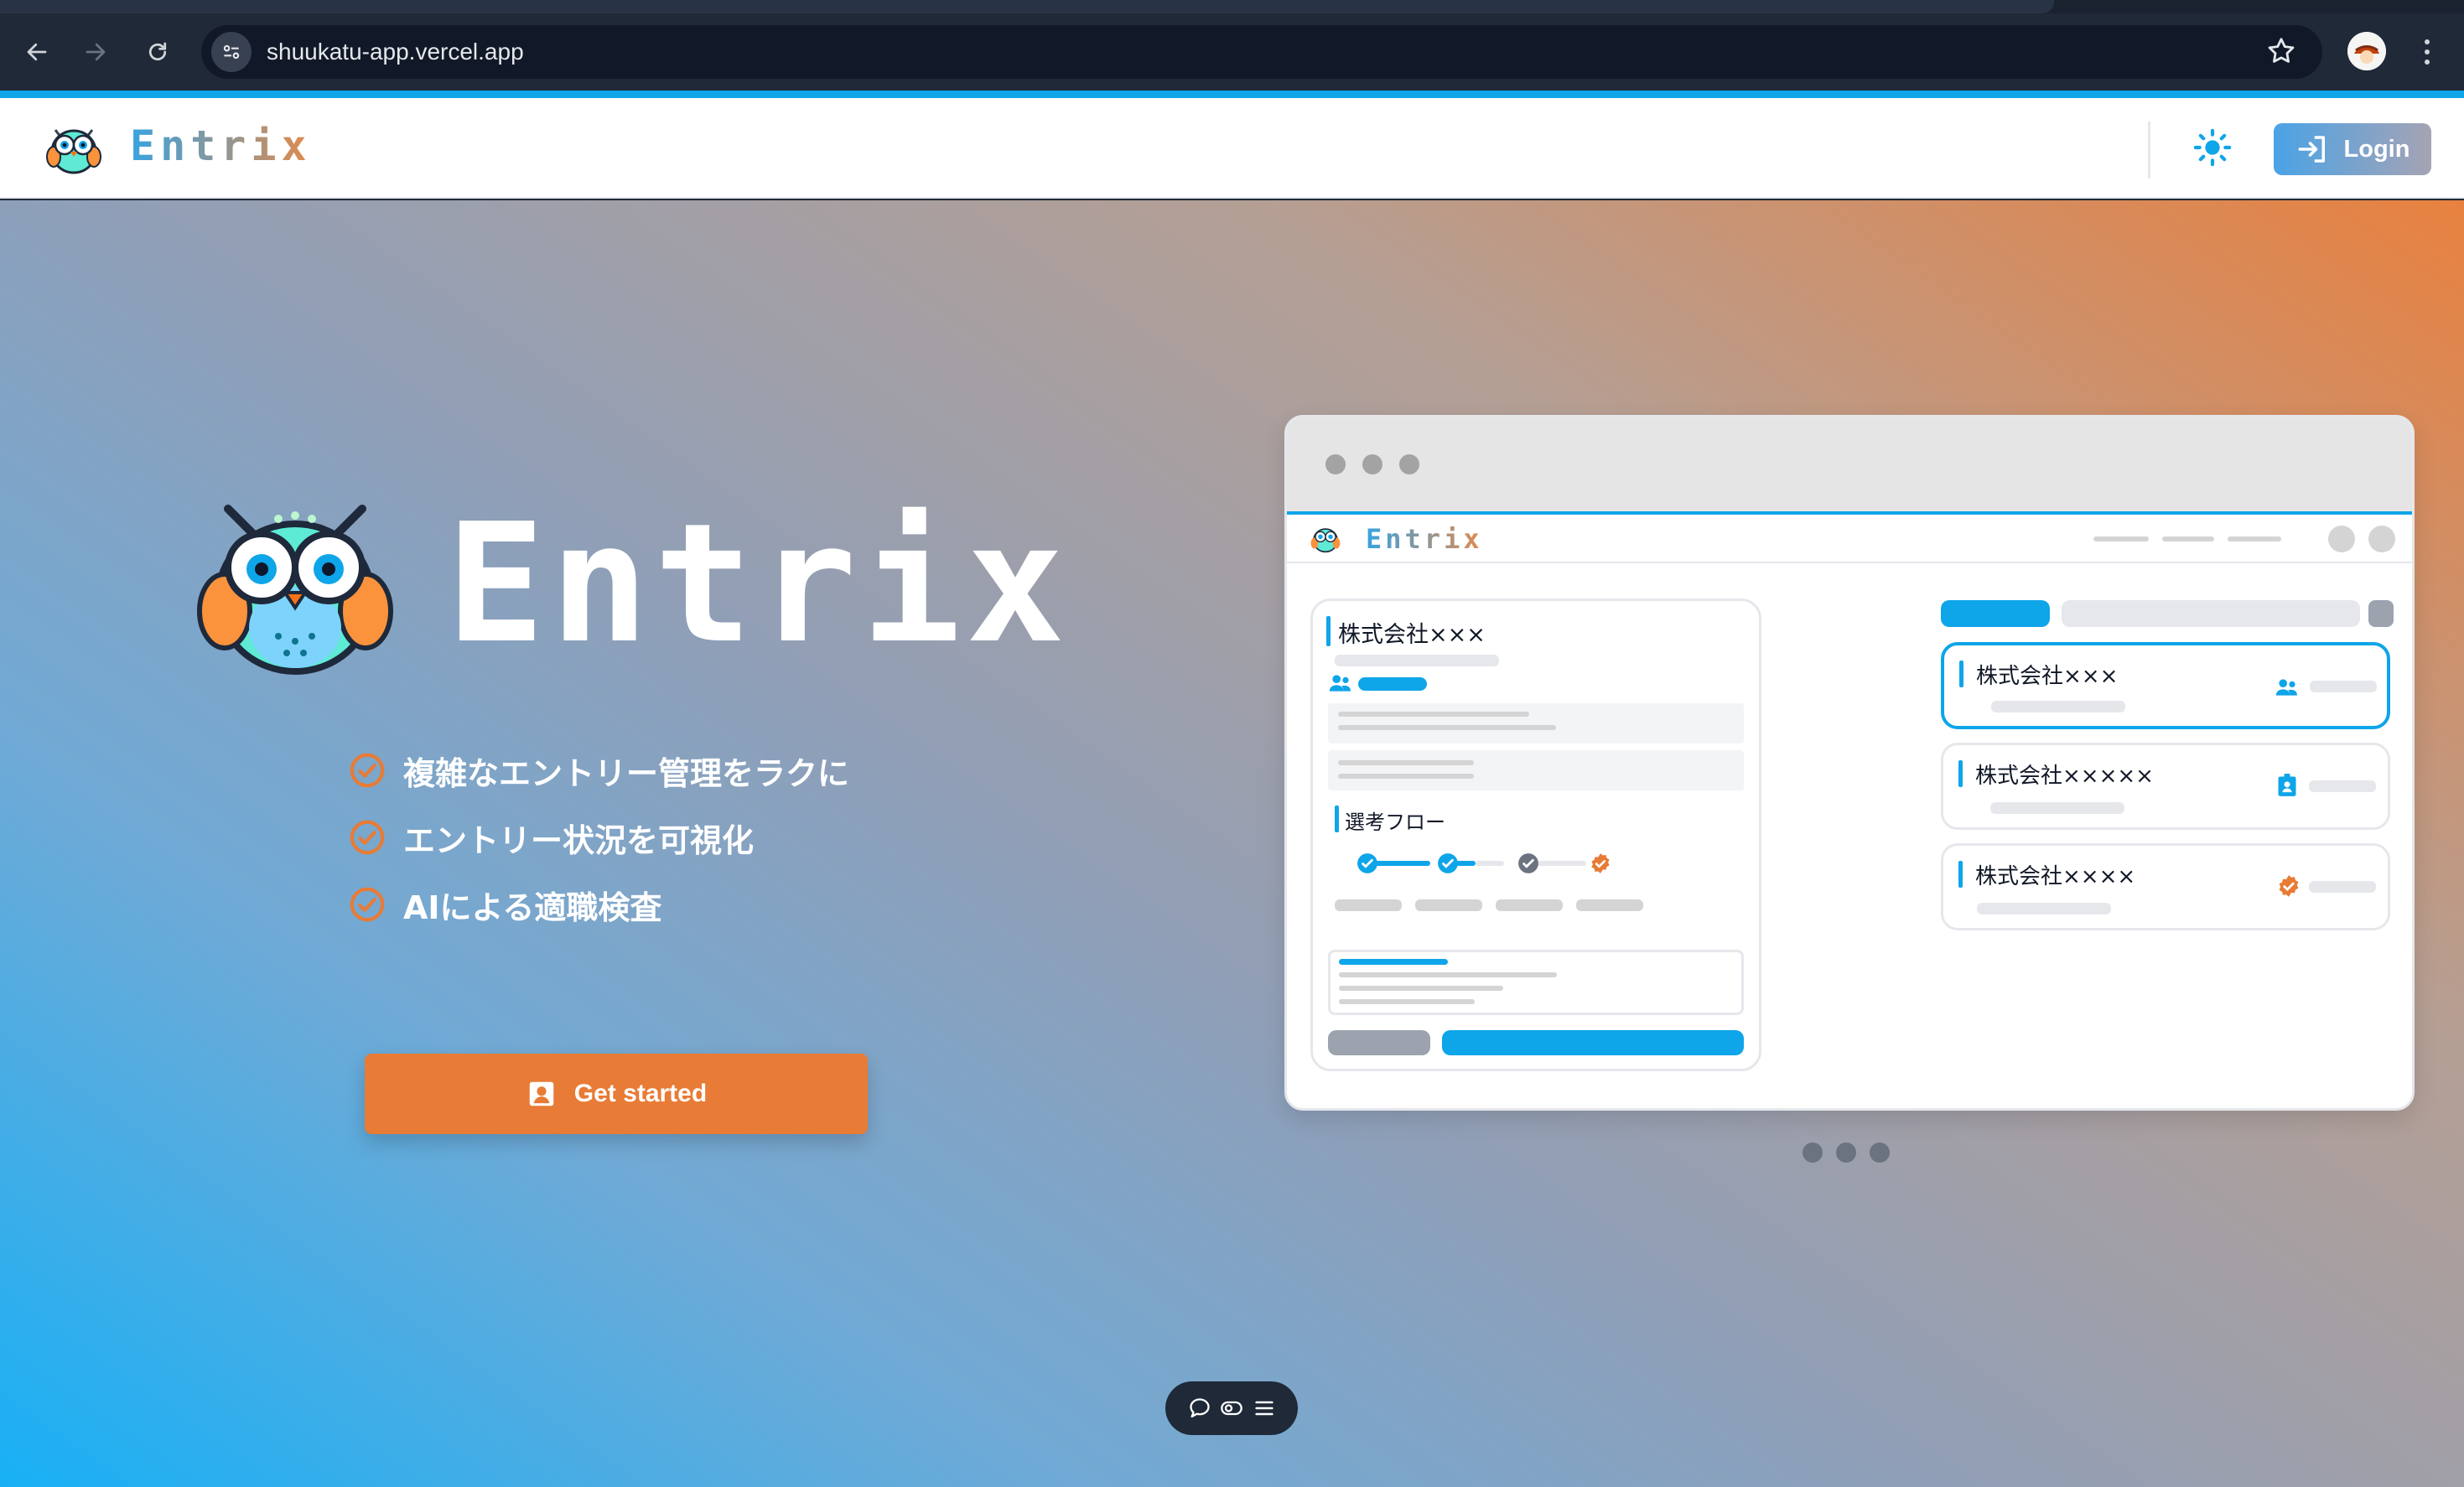 This screenshot has width=2464, height=1487. Describe the element at coordinates (2287, 785) in the screenshot. I see `id-badge-icon` at that location.